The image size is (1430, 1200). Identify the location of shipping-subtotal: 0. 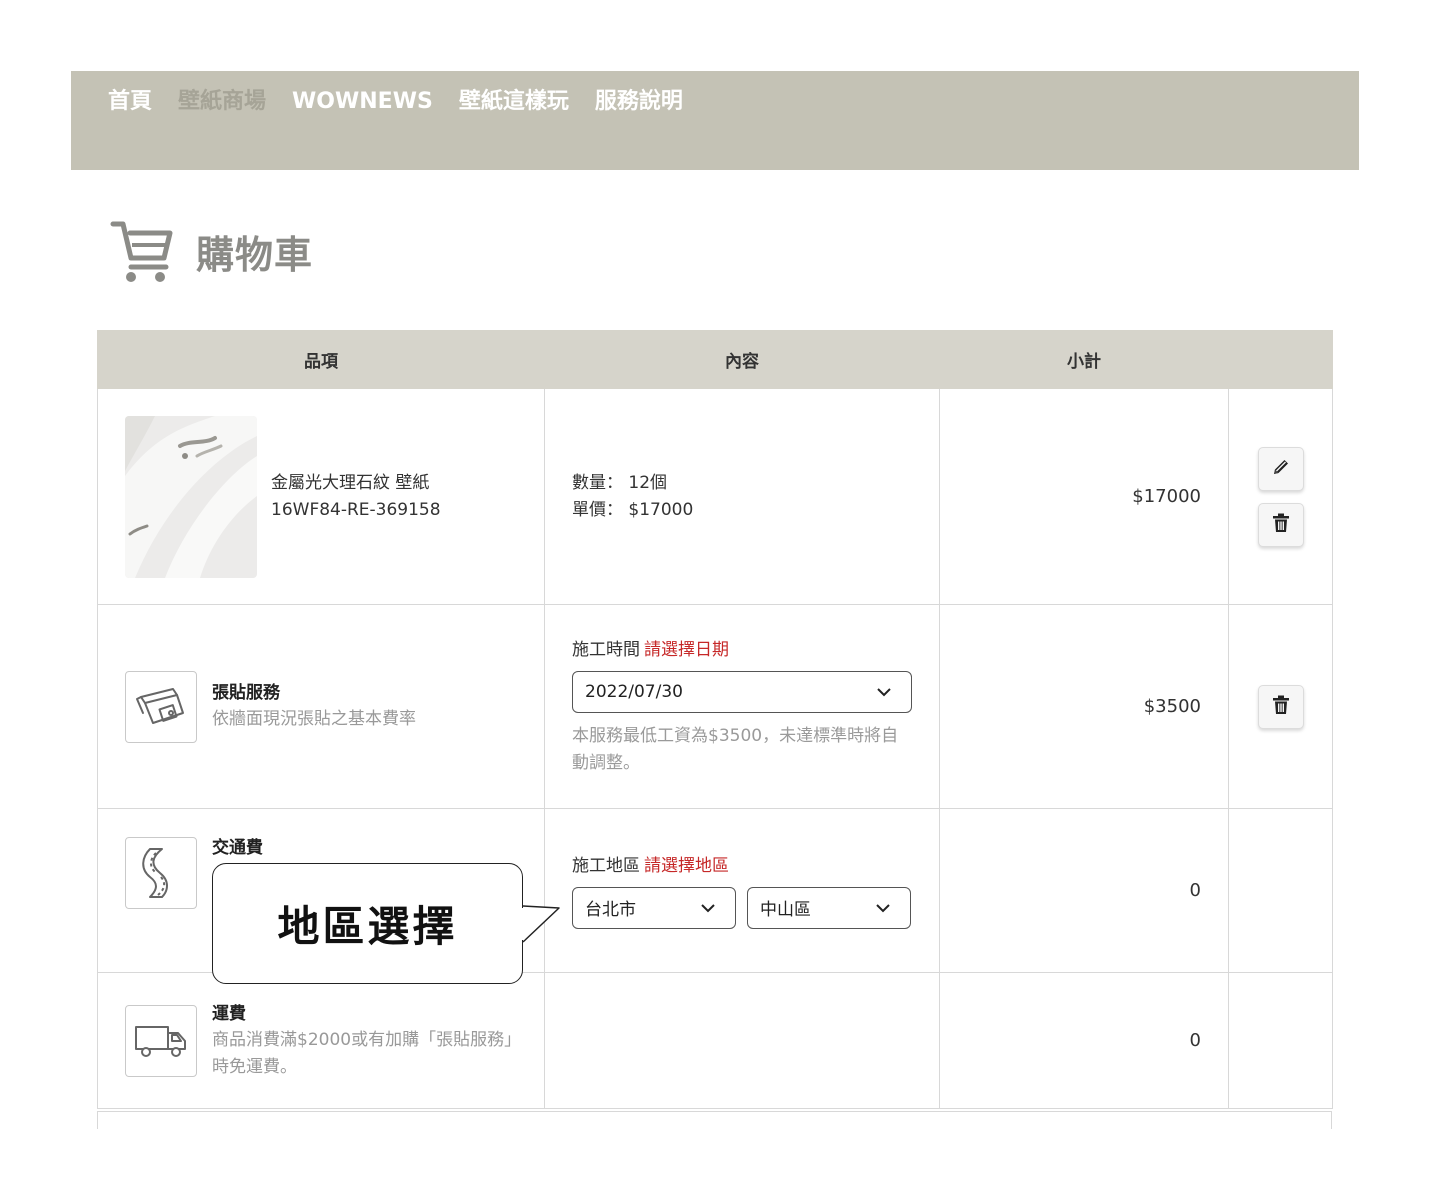
(1084, 1040).